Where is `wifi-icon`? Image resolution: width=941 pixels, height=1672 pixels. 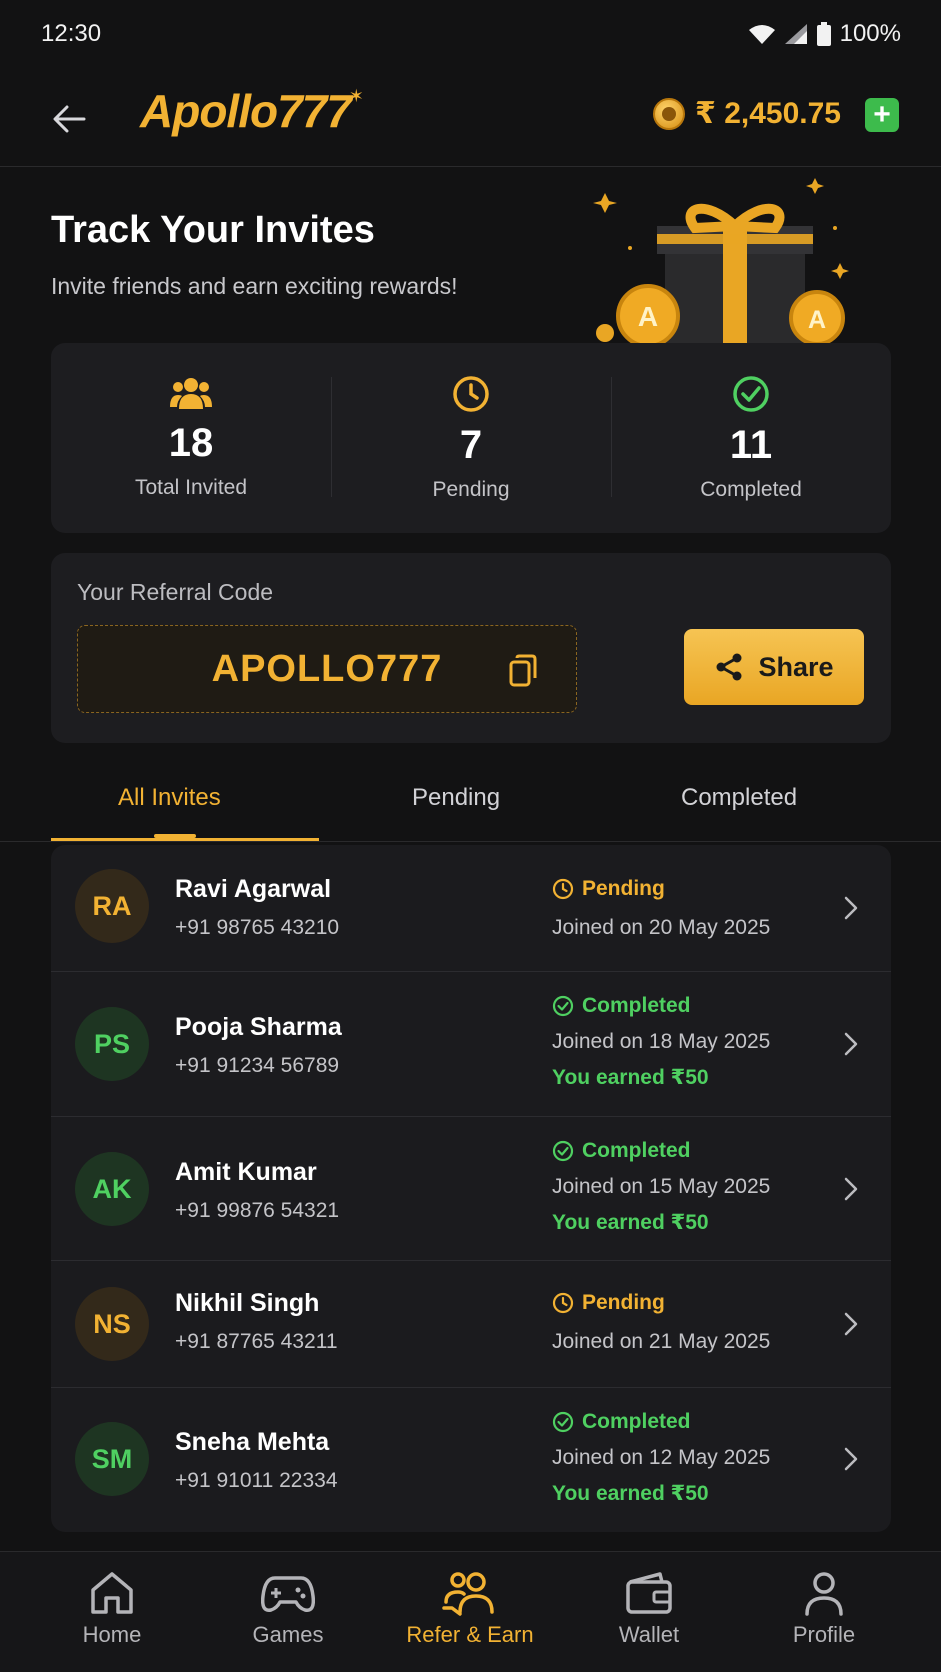
wifi-icon is located at coordinates (761, 34).